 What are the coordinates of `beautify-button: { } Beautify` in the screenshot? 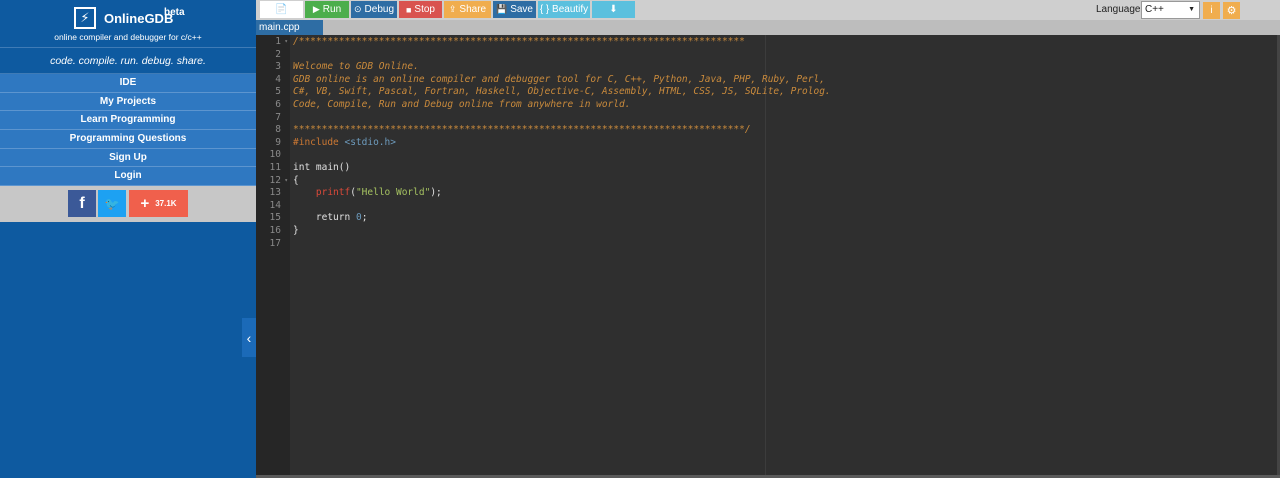 It's located at (564, 9).